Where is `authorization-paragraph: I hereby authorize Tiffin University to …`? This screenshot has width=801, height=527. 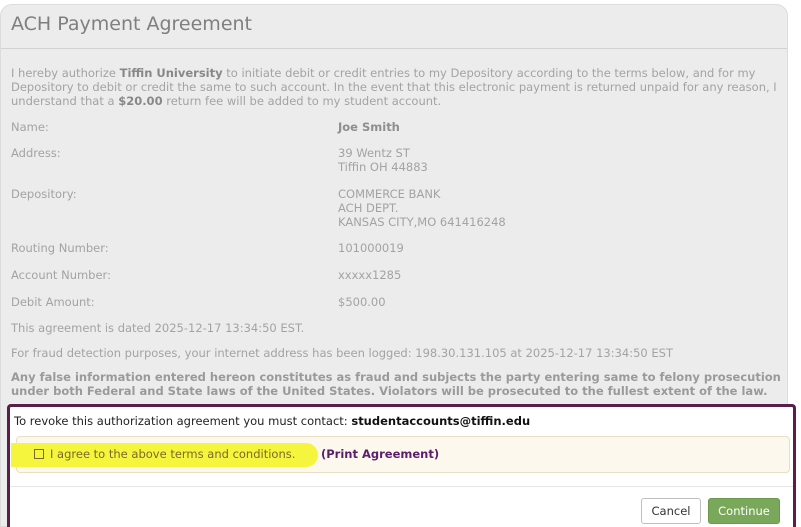 authorization-paragraph: I hereby authorize Tiffin University to … is located at coordinates (394, 87).